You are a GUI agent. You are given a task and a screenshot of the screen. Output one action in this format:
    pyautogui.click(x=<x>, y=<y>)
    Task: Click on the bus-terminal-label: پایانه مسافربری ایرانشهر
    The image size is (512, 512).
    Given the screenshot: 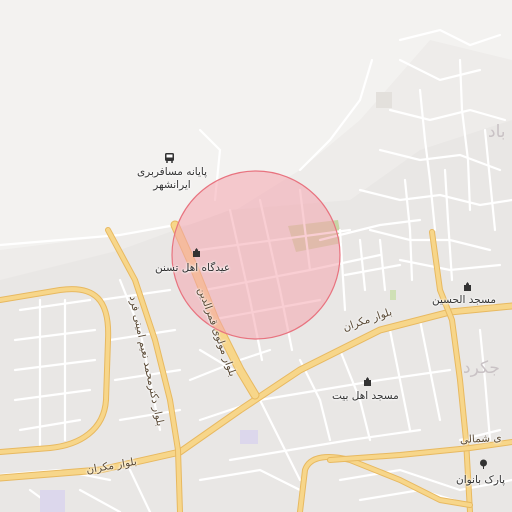 What is the action you would take?
    pyautogui.click(x=172, y=179)
    